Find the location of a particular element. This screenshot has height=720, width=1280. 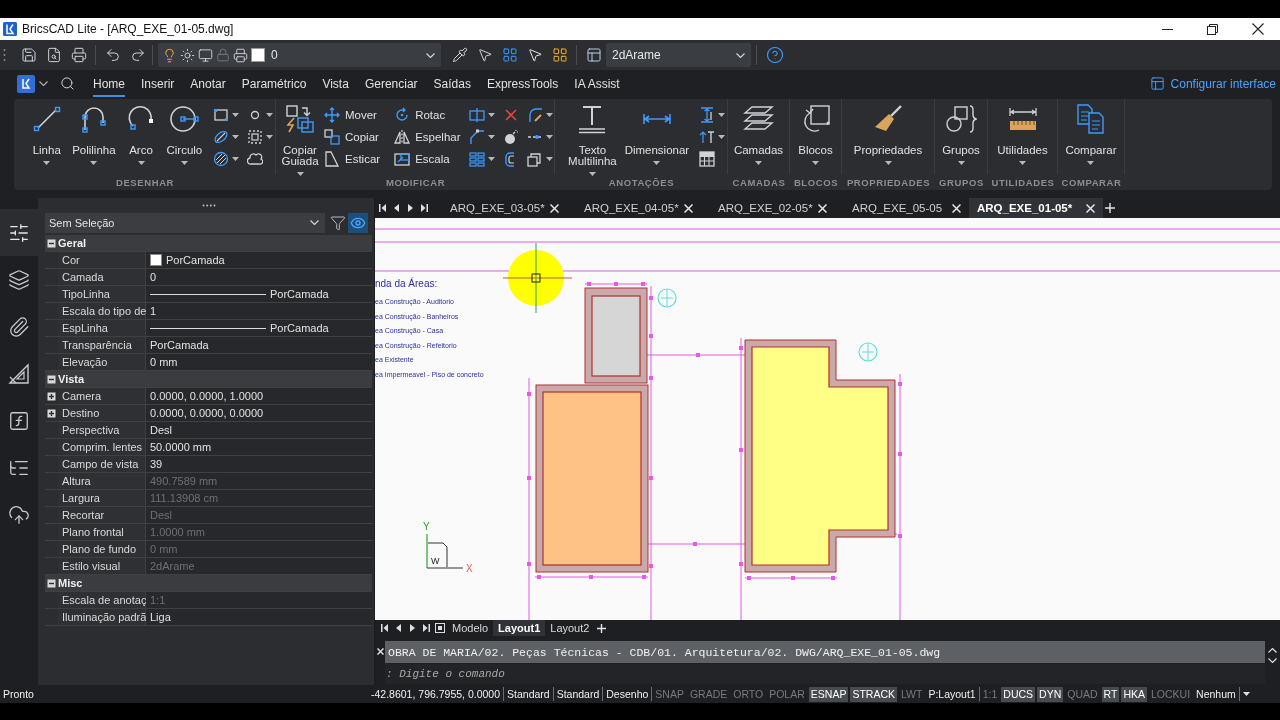

stretch-button: Esticar is located at coordinates (352, 159).